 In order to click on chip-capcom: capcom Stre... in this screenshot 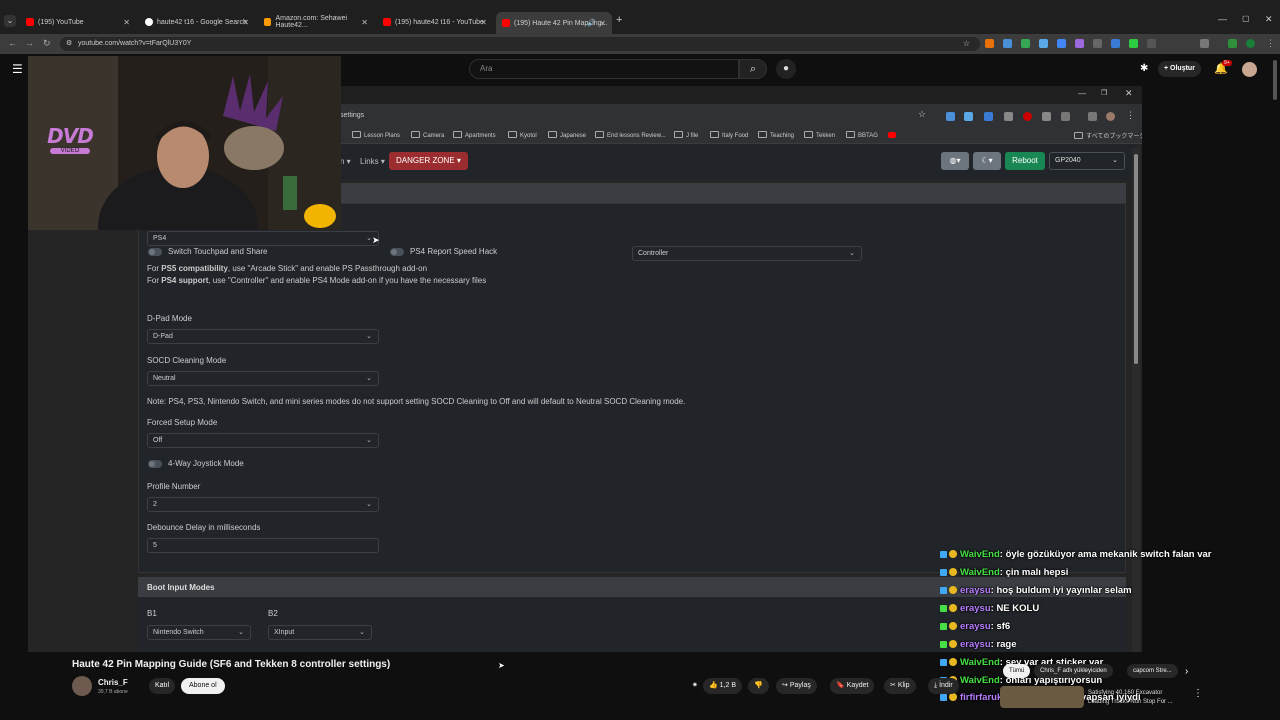, I will do `click(1152, 671)`.